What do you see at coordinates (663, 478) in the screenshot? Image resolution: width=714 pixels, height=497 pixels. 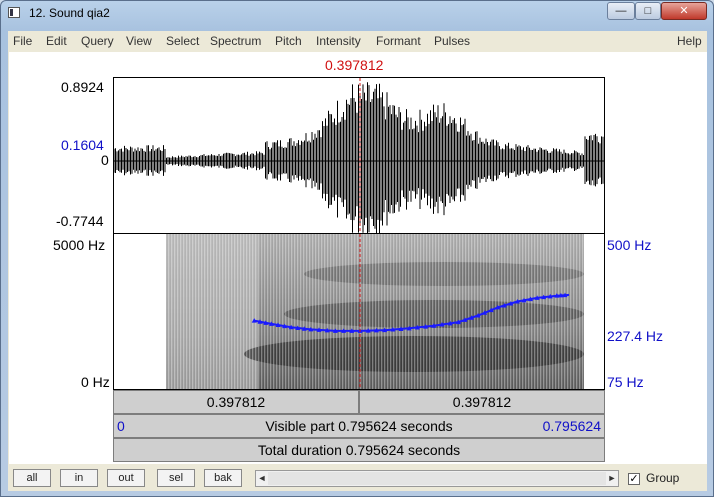 I see `group-label: Group` at bounding box center [663, 478].